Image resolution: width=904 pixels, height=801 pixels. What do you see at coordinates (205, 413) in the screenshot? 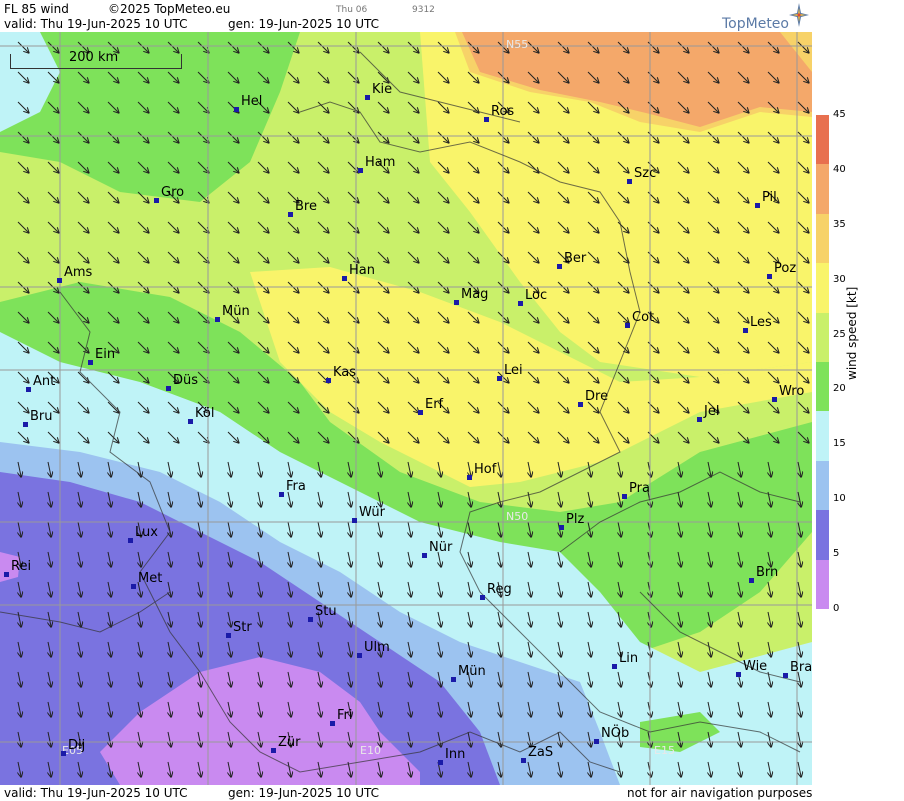
I see `city-name: Köl` at bounding box center [205, 413].